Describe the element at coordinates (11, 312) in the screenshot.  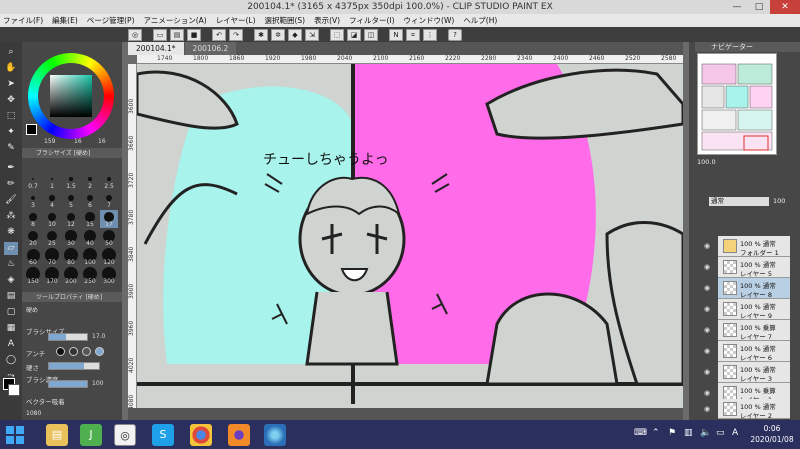
I see `figure-tool-icon: ▢` at that location.